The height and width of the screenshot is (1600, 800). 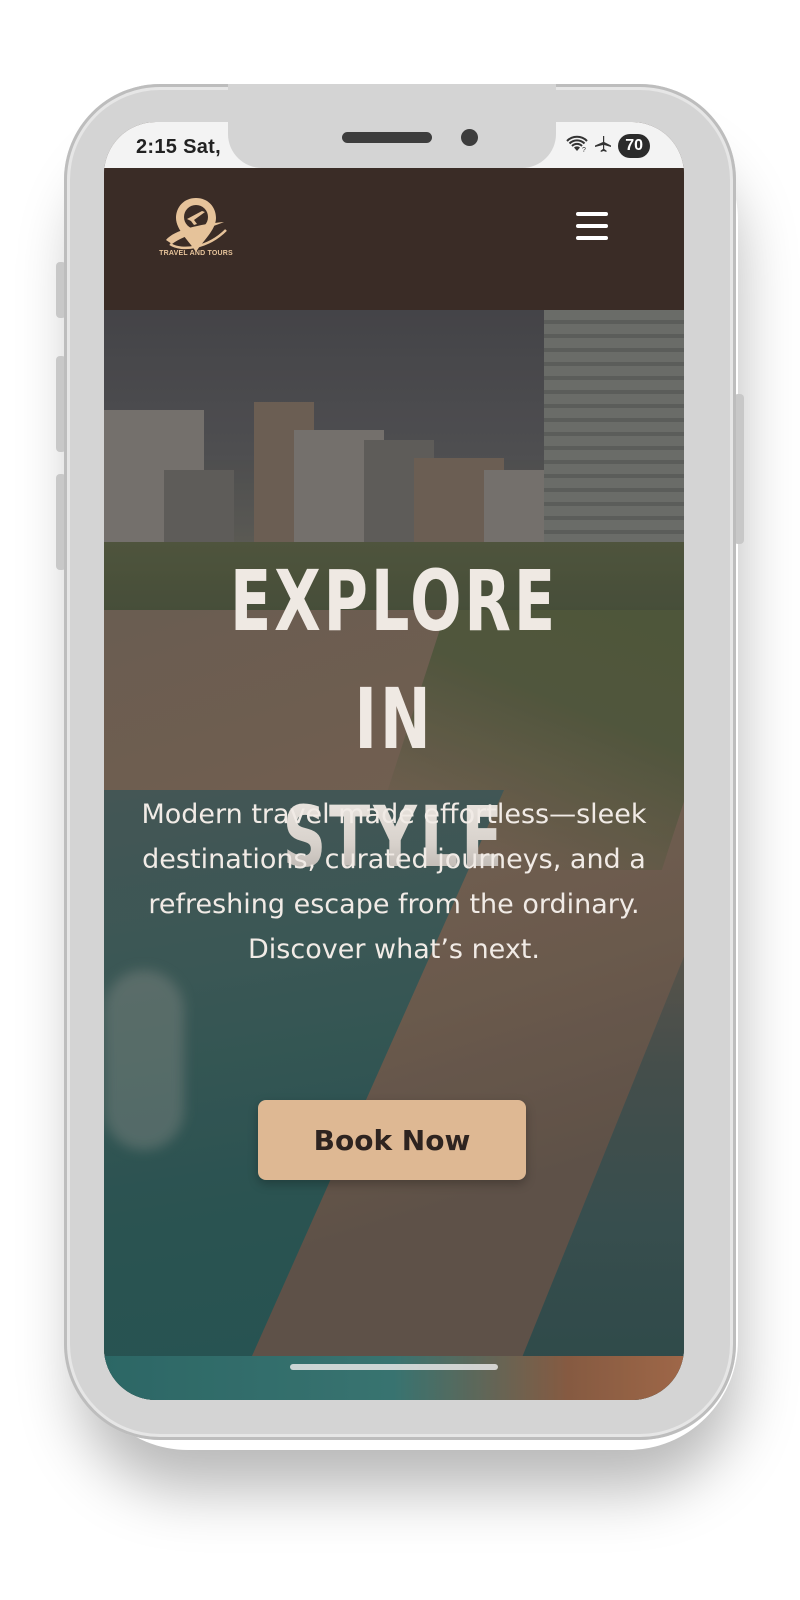 I want to click on speaker-grille, so click(x=387, y=137).